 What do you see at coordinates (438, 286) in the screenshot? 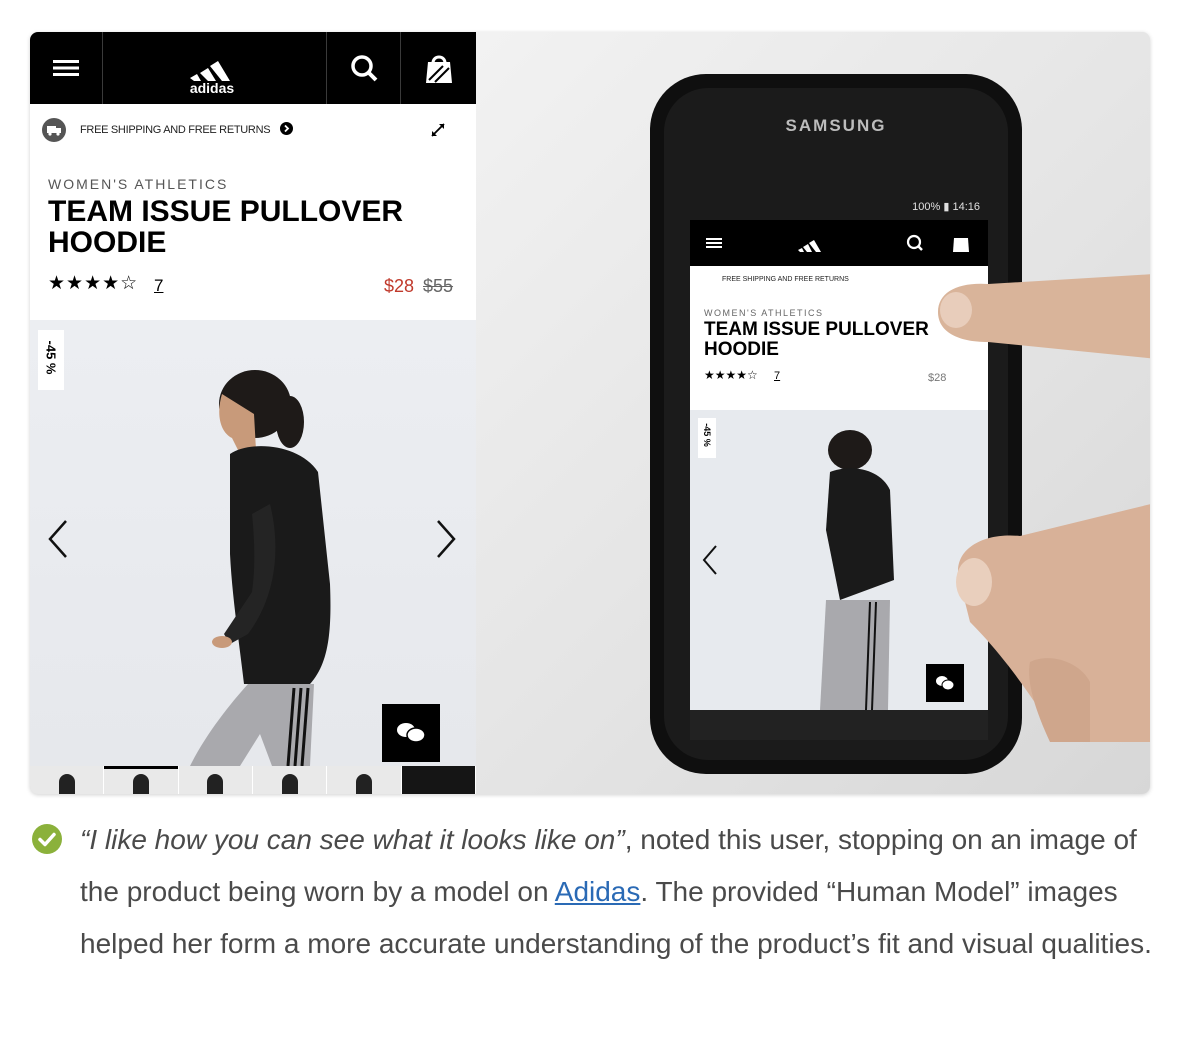
I see `original-price: $55` at bounding box center [438, 286].